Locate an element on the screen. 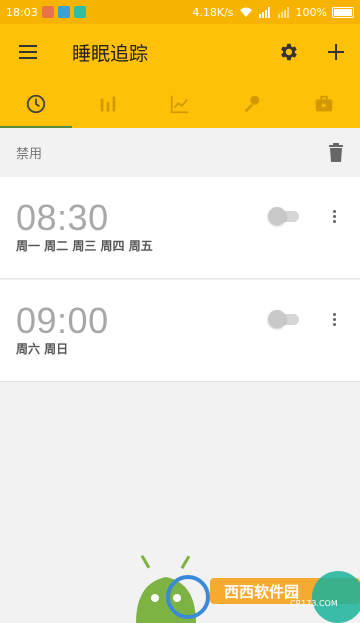 The image size is (360, 623). settings-button is located at coordinates (288, 52).